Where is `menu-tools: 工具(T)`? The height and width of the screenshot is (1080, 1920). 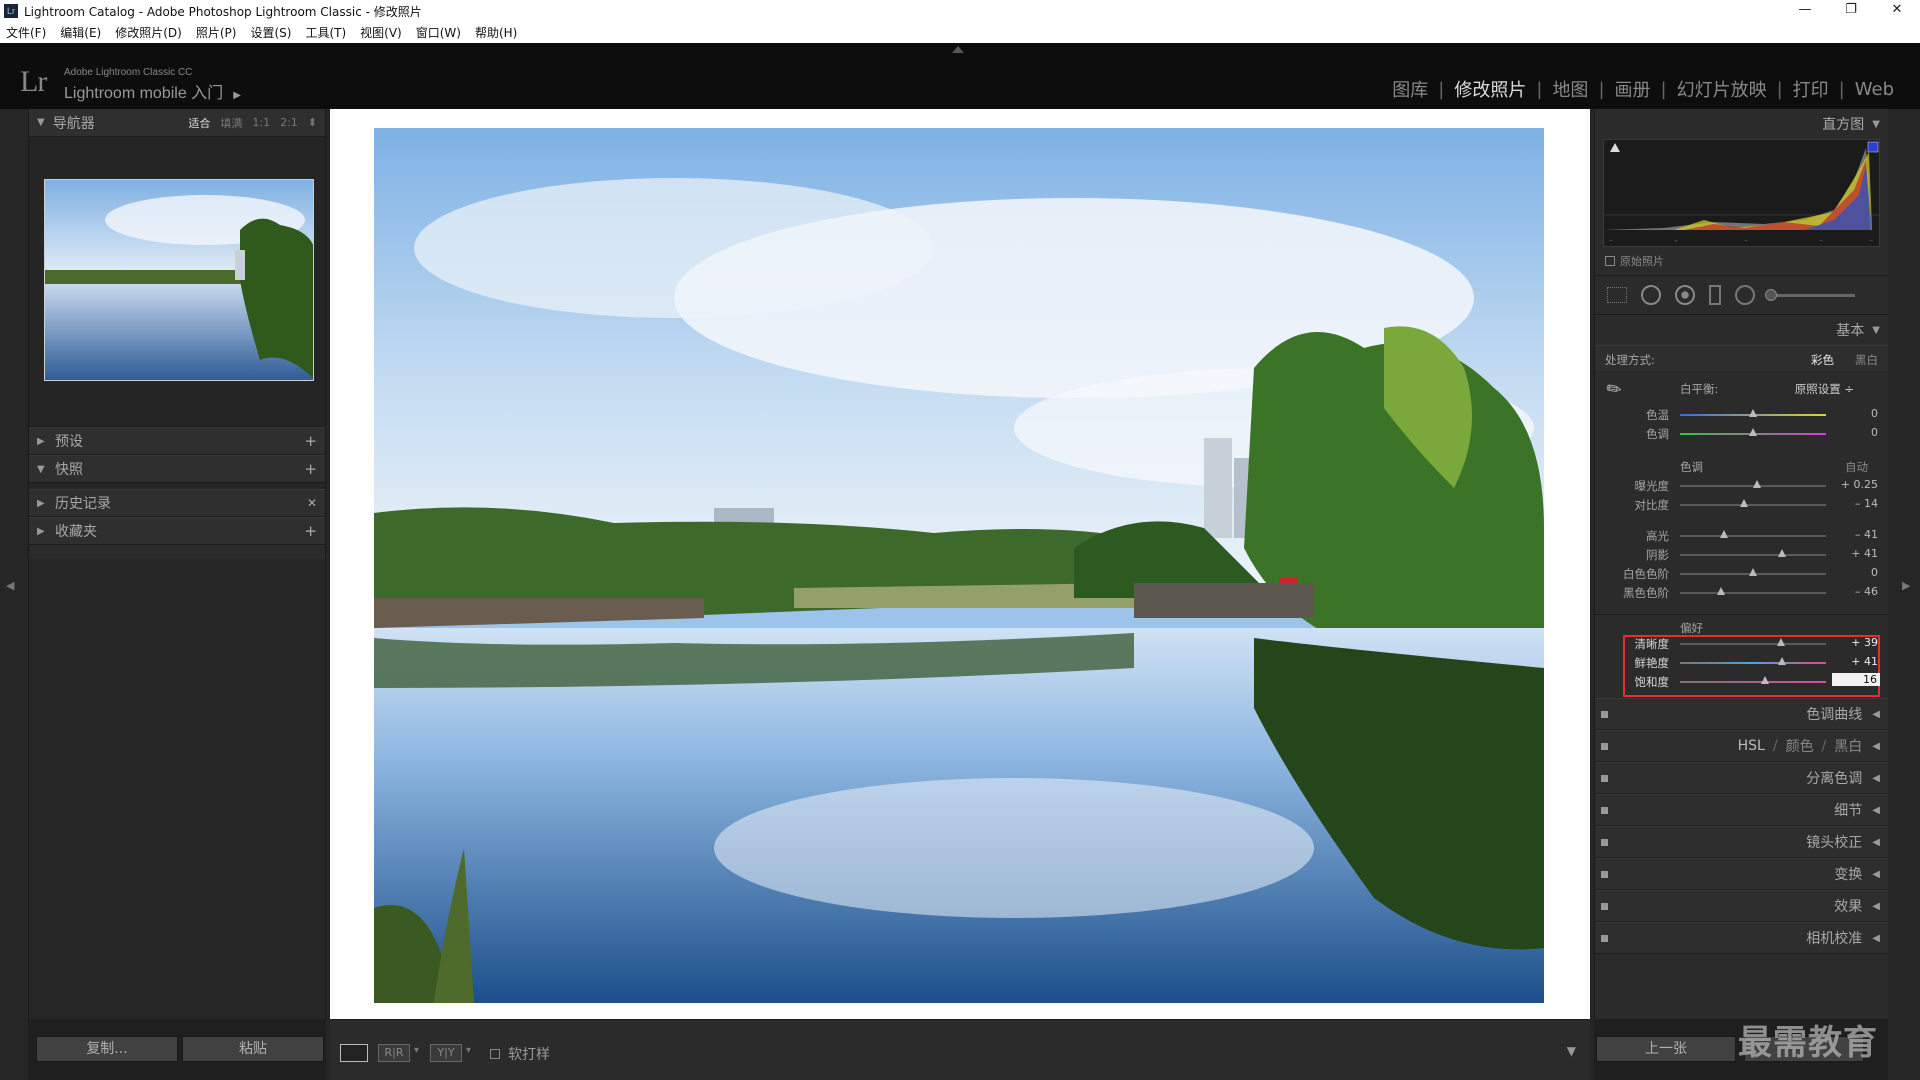
menu-tools: 工具(T) is located at coordinates (325, 32).